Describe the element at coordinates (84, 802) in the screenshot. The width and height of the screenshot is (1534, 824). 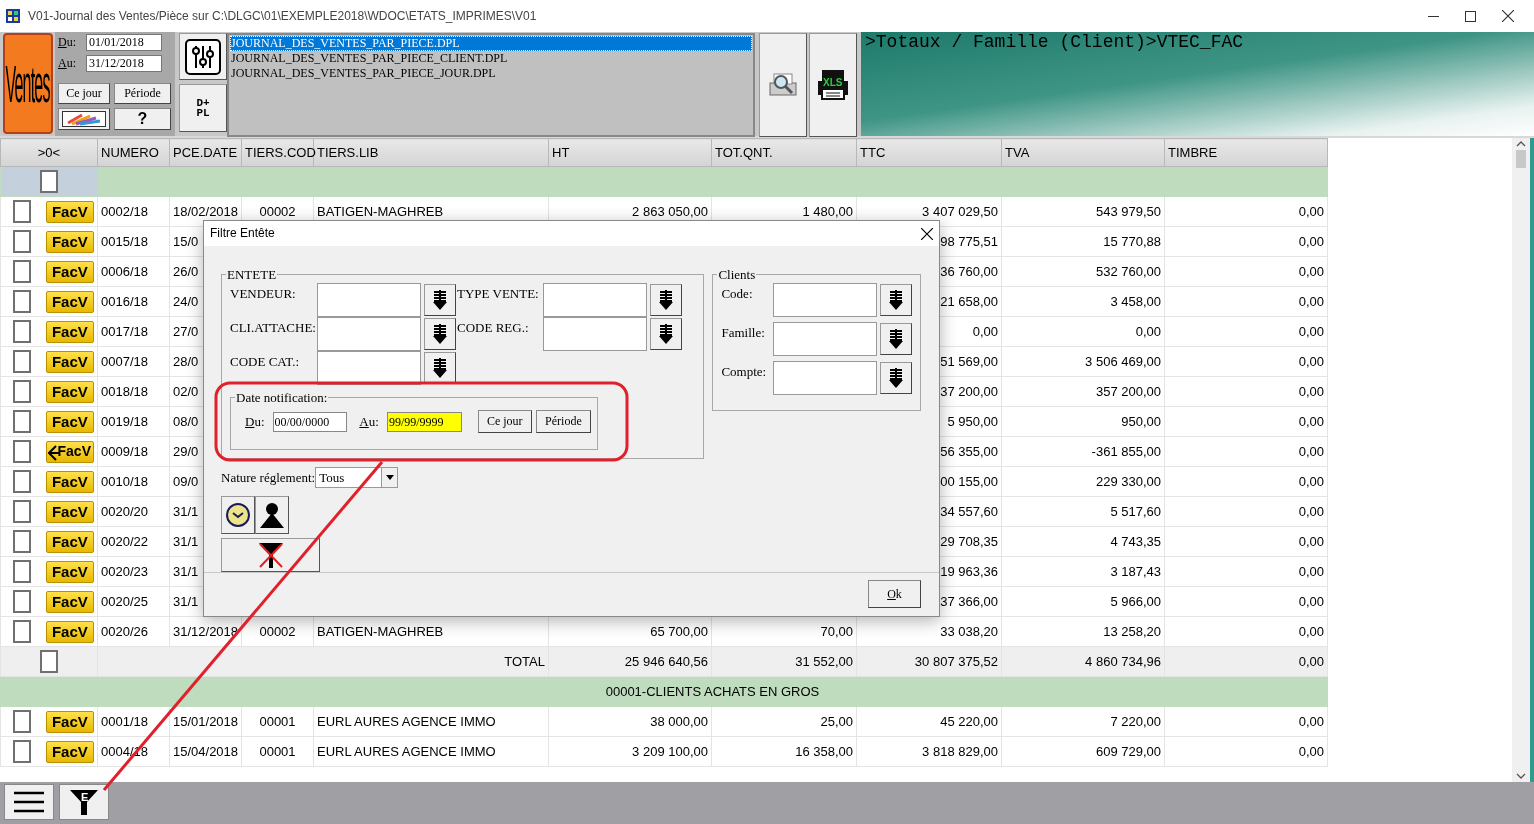
I see `filter-button: E` at that location.